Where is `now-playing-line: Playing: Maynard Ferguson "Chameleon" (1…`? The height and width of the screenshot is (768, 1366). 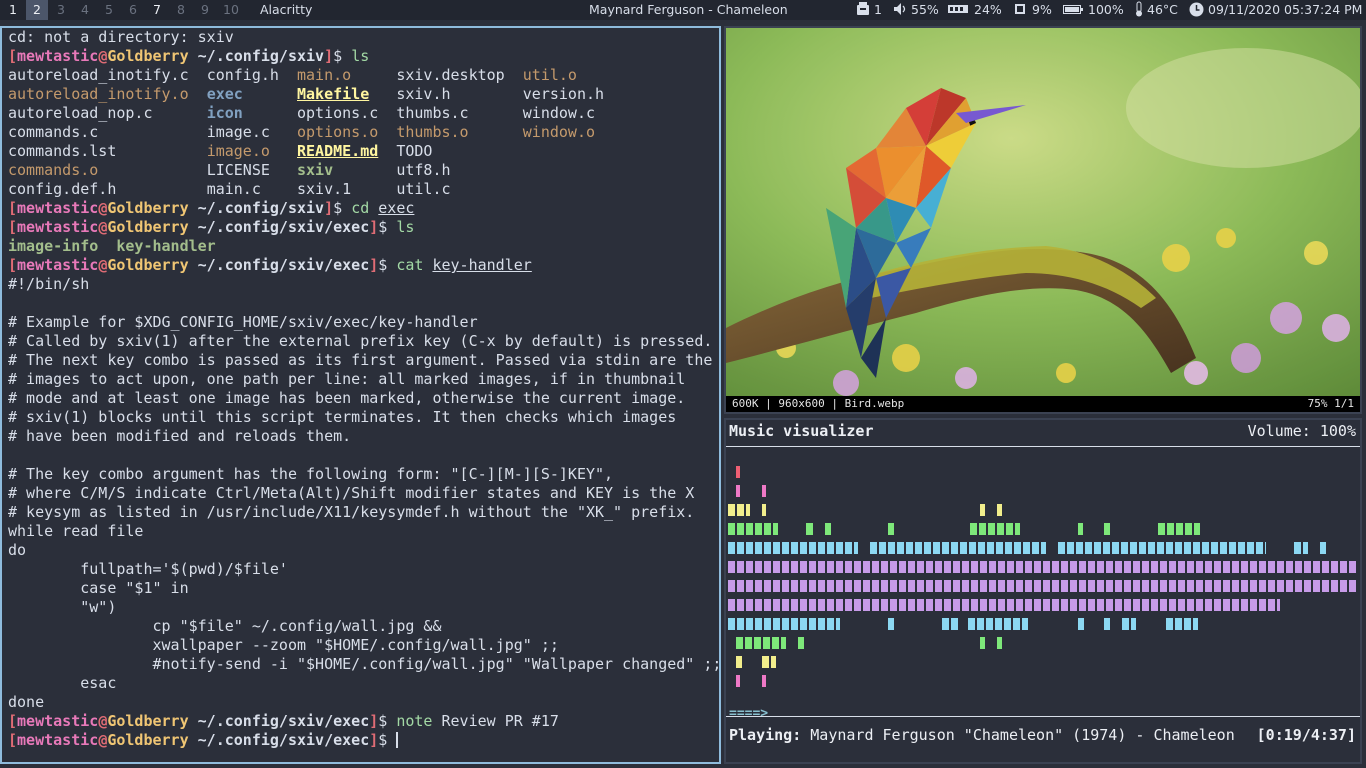 now-playing-line: Playing: Maynard Ferguson "Chameleon" (1… is located at coordinates (982, 735).